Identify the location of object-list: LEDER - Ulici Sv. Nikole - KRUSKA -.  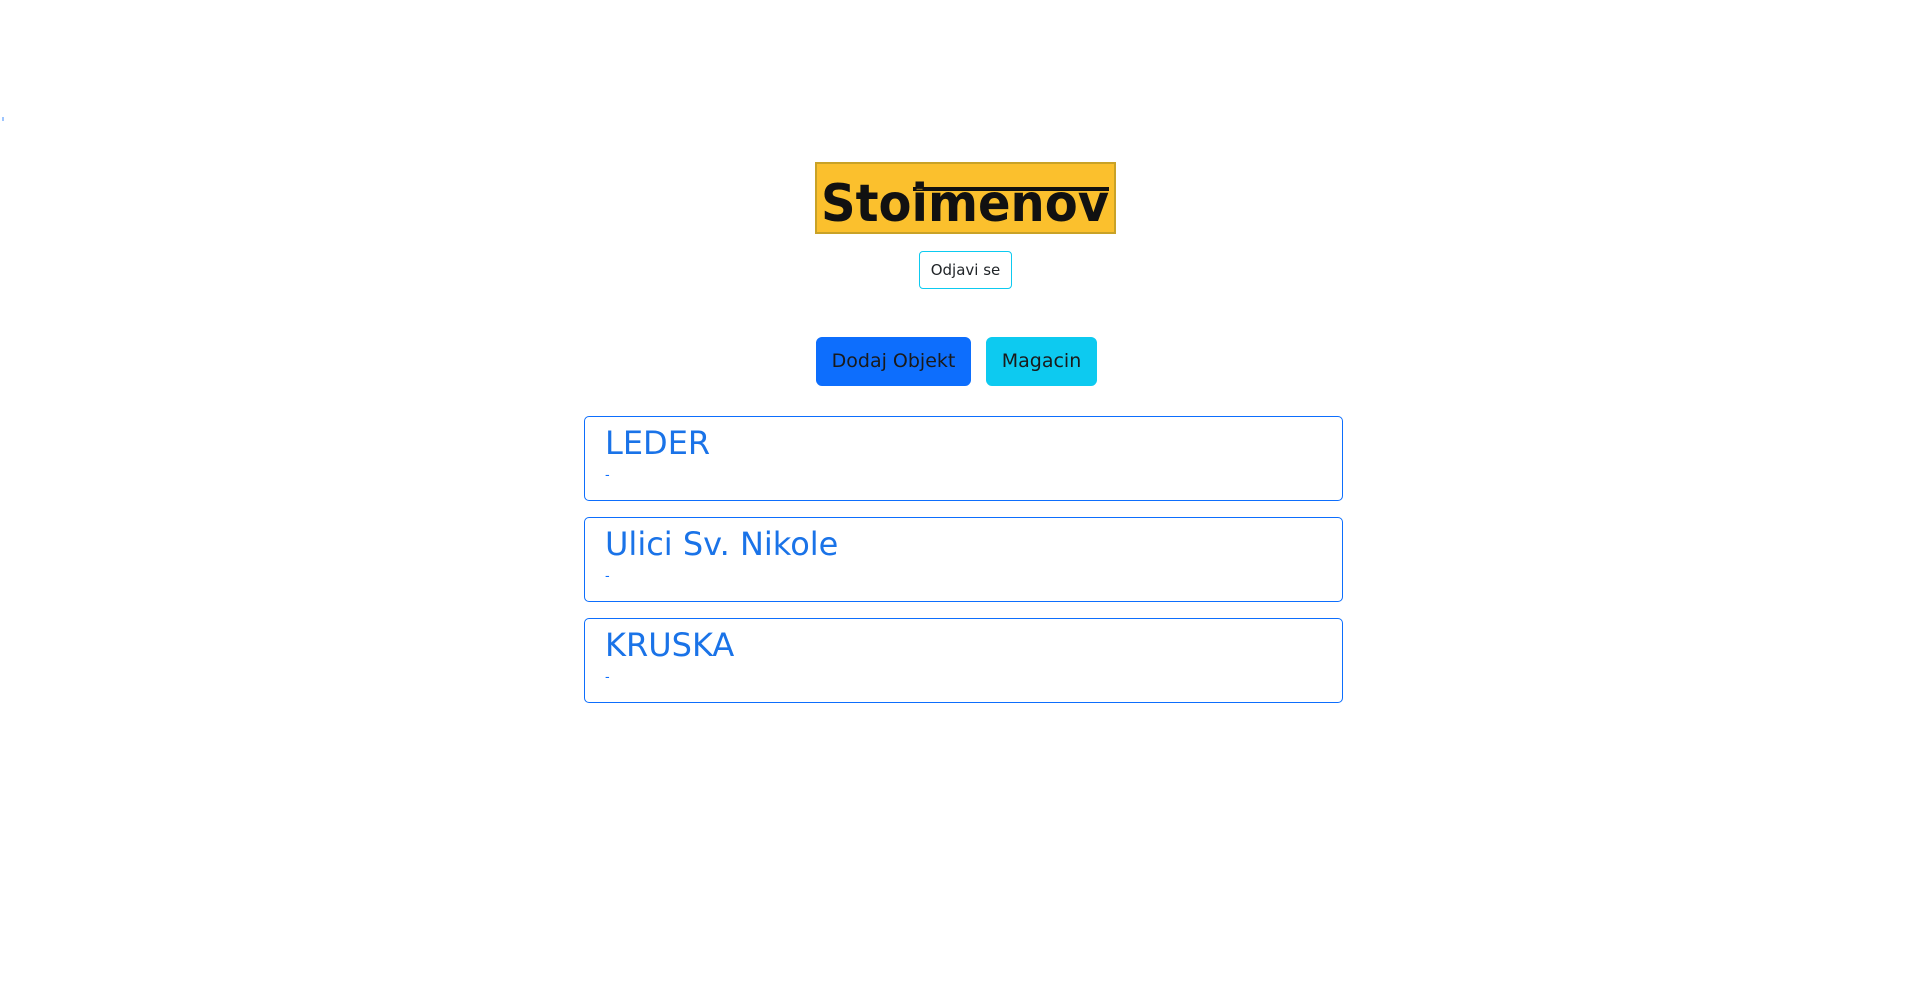
(963, 567).